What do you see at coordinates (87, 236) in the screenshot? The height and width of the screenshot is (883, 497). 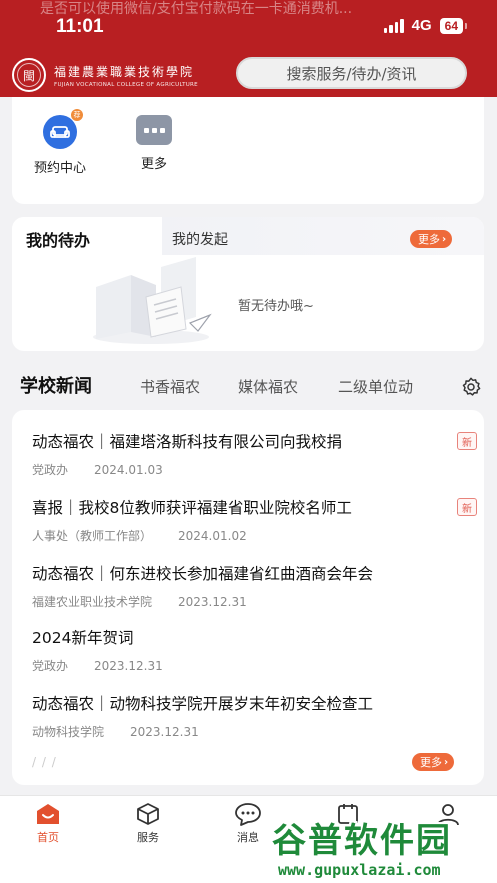 I see `tab-my-todo: 我的待办` at bounding box center [87, 236].